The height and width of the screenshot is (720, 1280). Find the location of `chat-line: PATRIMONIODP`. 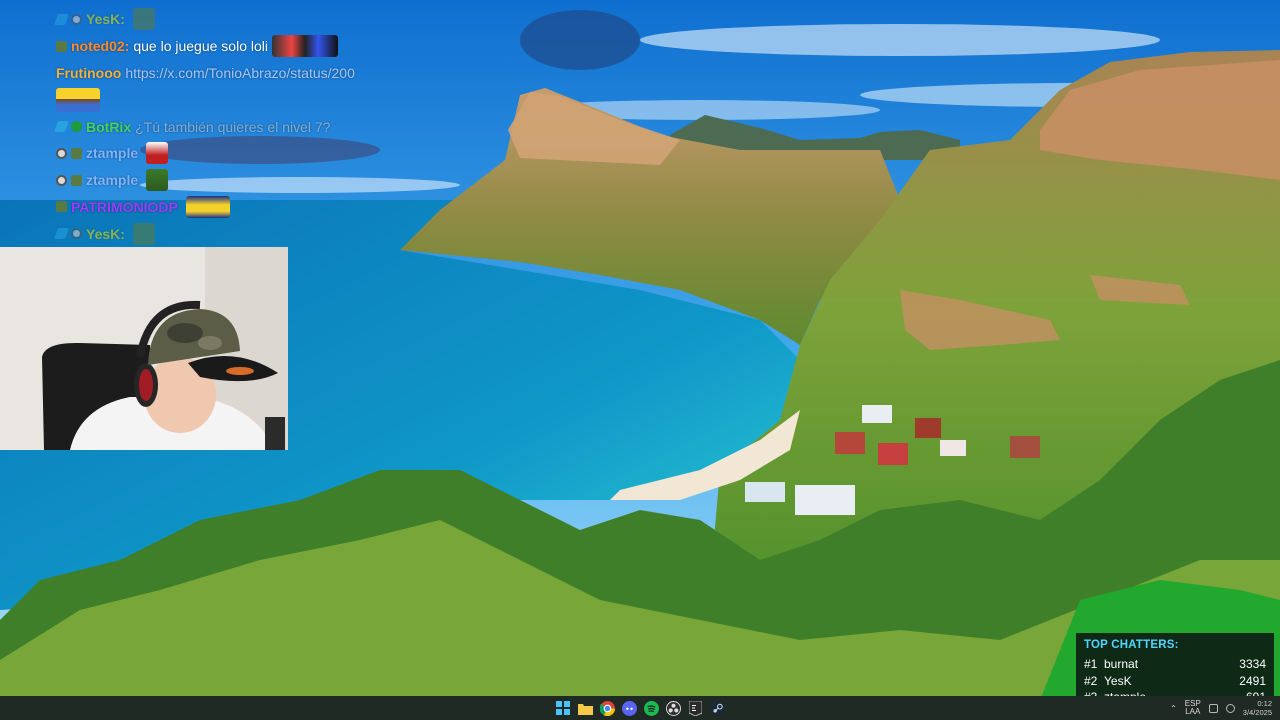

chat-line: PATRIMONIODP is located at coordinates (266, 207).